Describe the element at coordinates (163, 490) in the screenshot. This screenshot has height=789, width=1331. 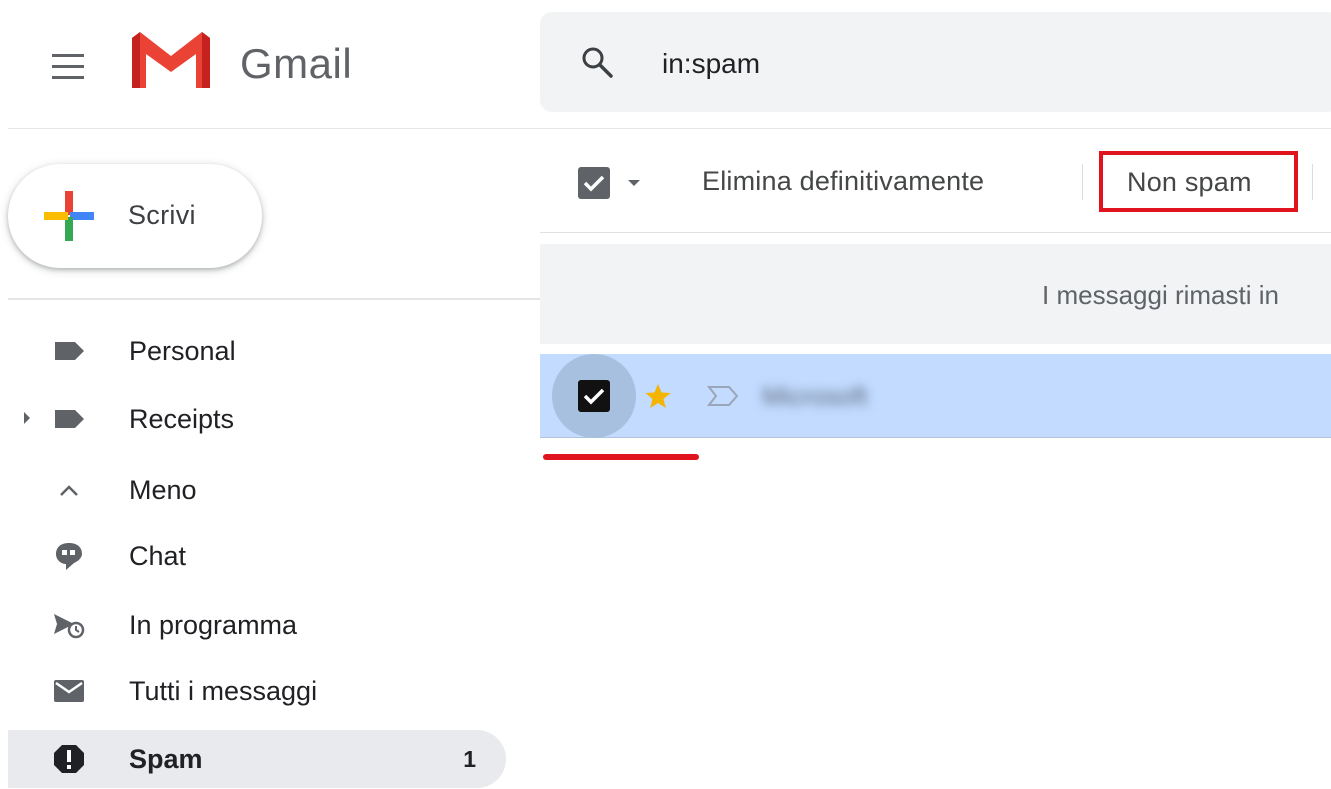
I see `sidebar-item-label: Meno` at that location.